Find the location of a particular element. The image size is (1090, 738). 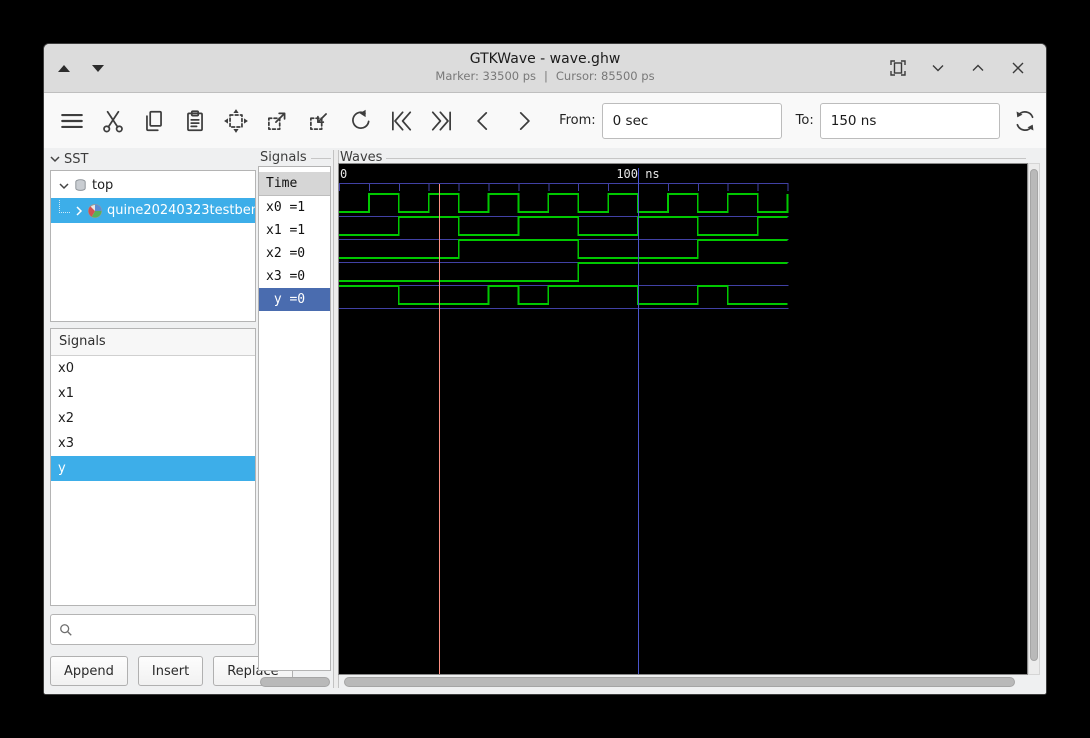

zoom-fit-icon is located at coordinates (236, 121).